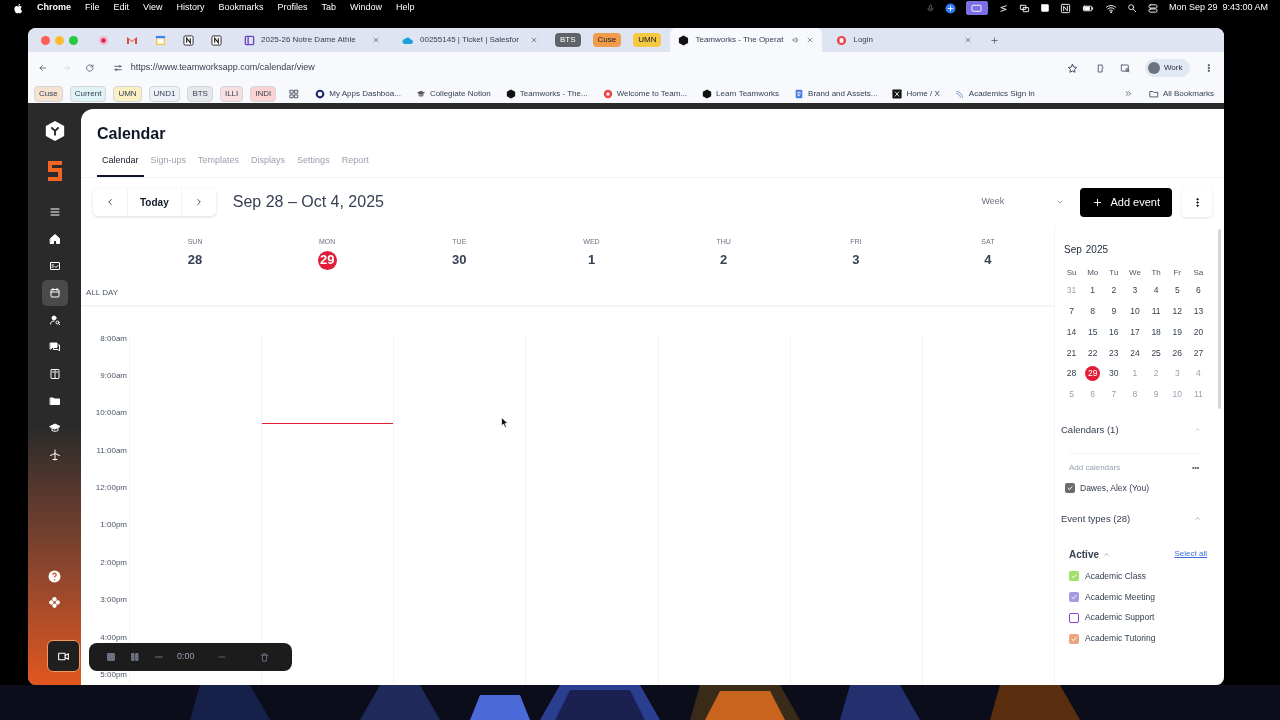 This screenshot has height=720, width=1280. Describe the element at coordinates (1131, 8) in the screenshot. I see `search-icon` at that location.